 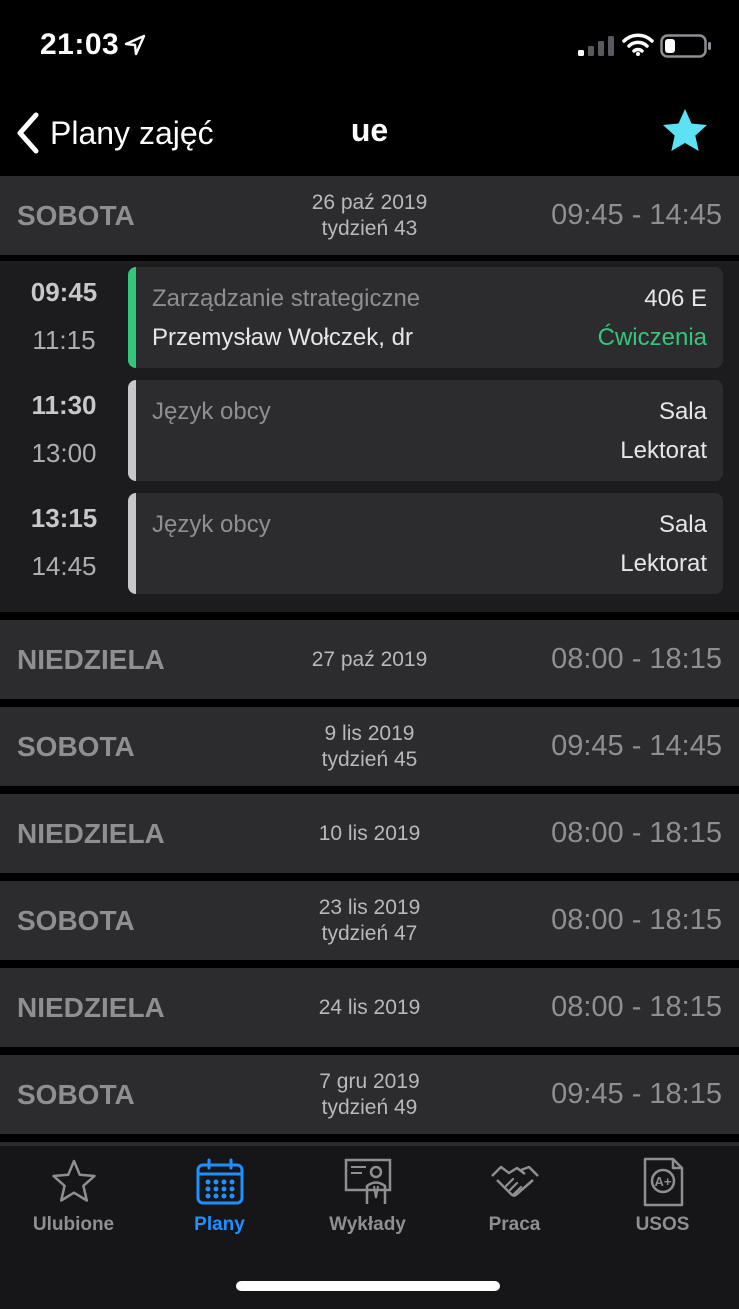 What do you see at coordinates (367, 1181) in the screenshot?
I see `lecturer-board-icon` at bounding box center [367, 1181].